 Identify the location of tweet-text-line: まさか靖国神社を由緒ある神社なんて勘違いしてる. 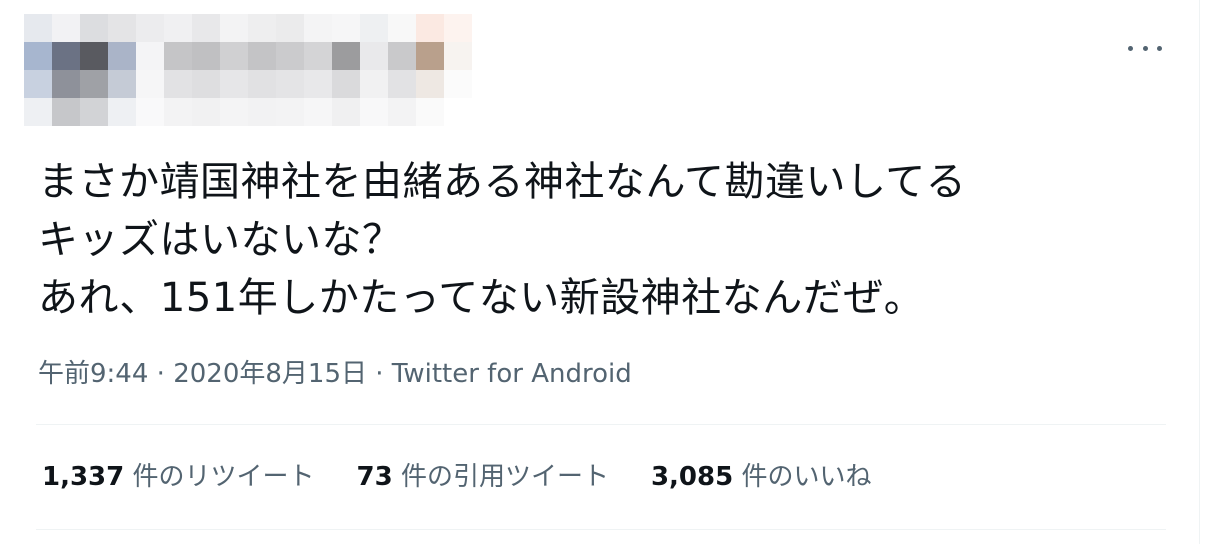
(502, 182).